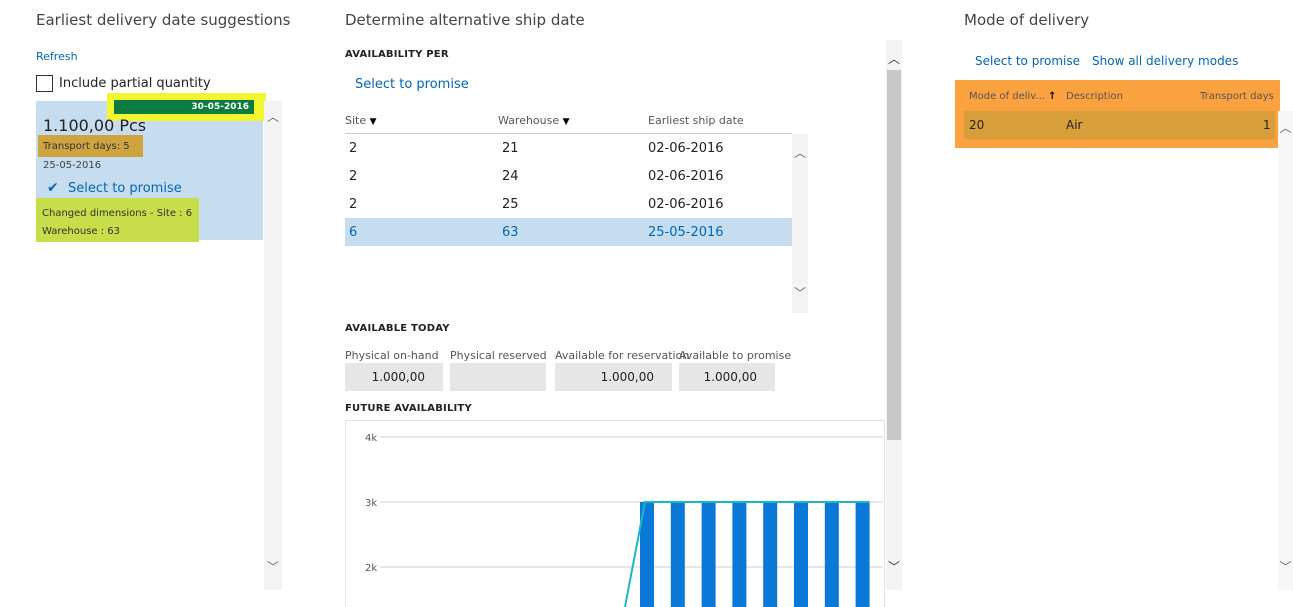 The width and height of the screenshot is (1293, 607). I want to click on column-transport-days: Transport days, so click(1237, 96).